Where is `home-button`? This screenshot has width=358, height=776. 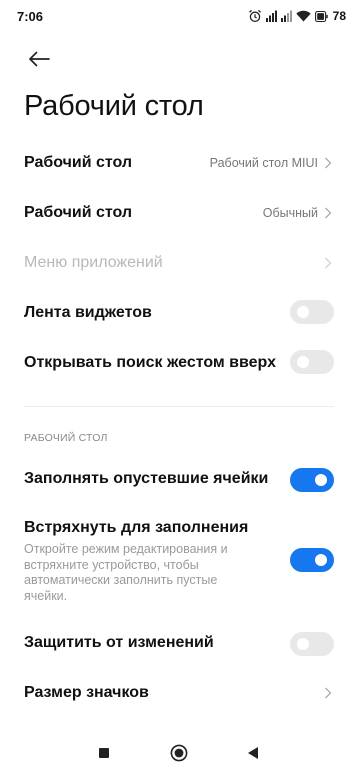 home-button is located at coordinates (179, 753).